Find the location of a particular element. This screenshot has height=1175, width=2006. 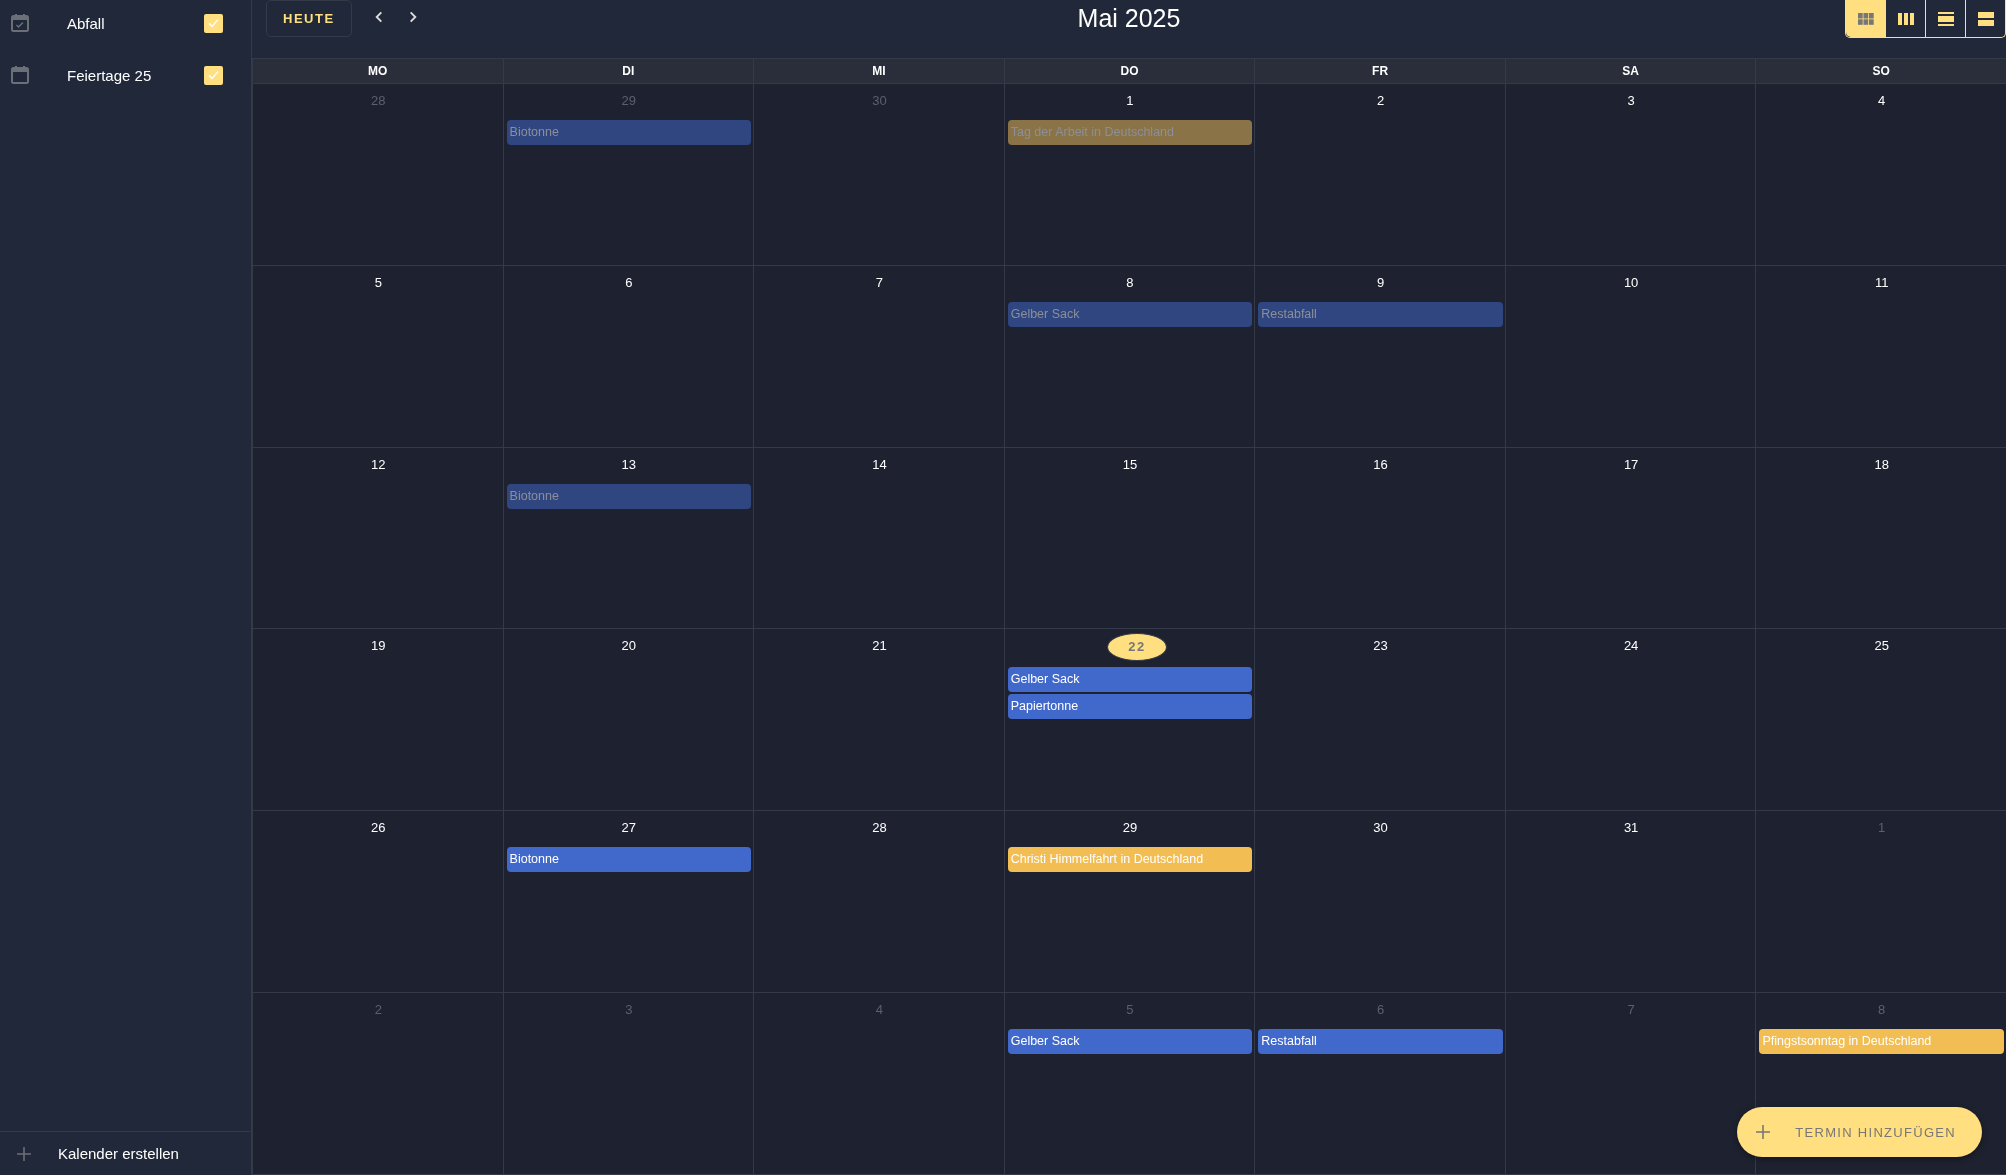

grid-icon is located at coordinates (1865, 18).